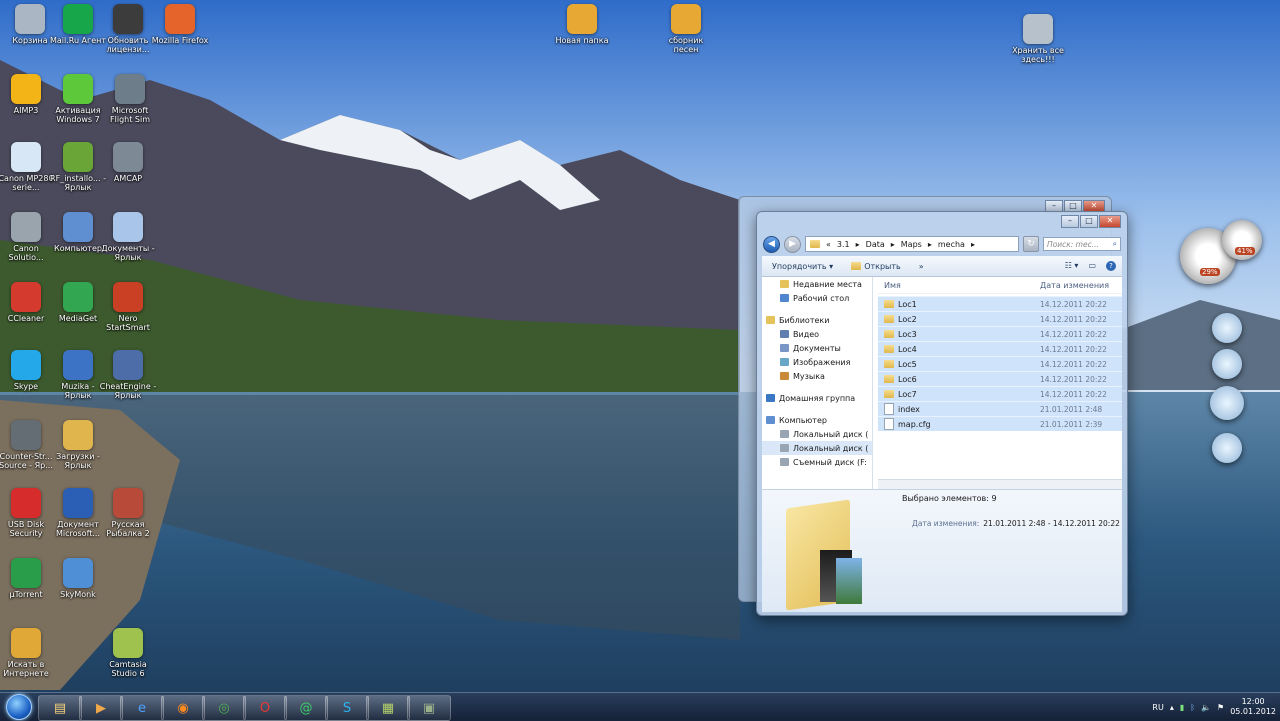 Image resolution: width=1280 pixels, height=721 pixels. What do you see at coordinates (817, 320) in the screenshot?
I see `nav-item: Библиотеки` at bounding box center [817, 320].